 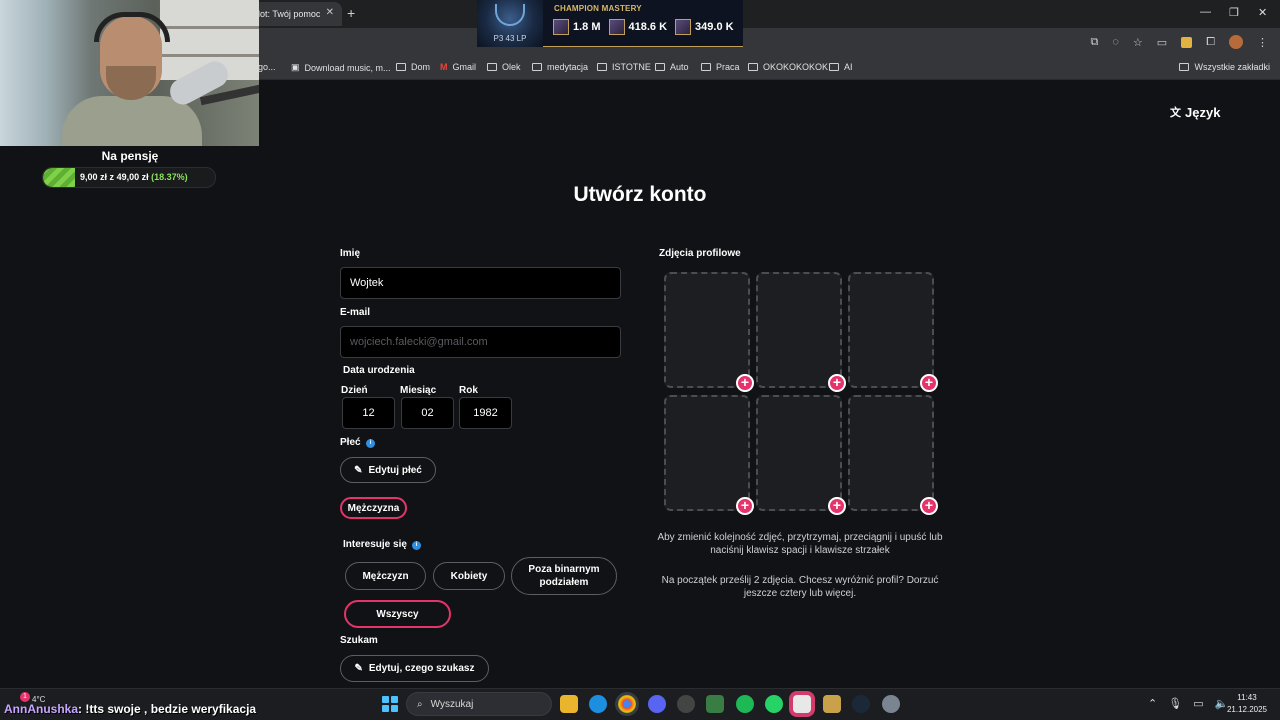 I want to click on edit-looking-for-button: ✎ Edytuj, czego szukasz, so click(x=414, y=668).